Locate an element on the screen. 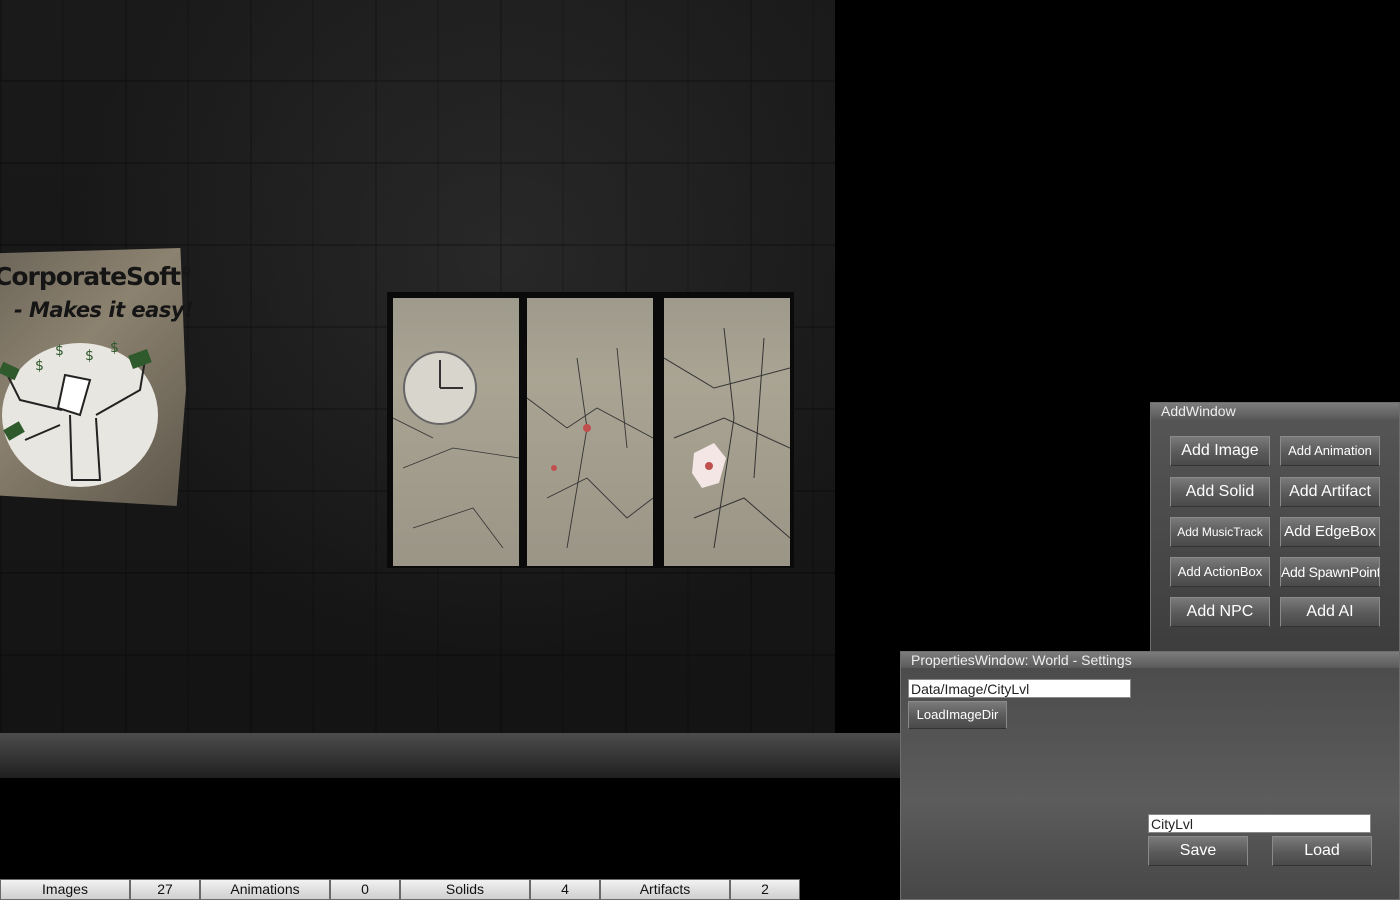 The height and width of the screenshot is (900, 1400). add-spawnpoint-button: Add SpawnPoint is located at coordinates (1330, 572).